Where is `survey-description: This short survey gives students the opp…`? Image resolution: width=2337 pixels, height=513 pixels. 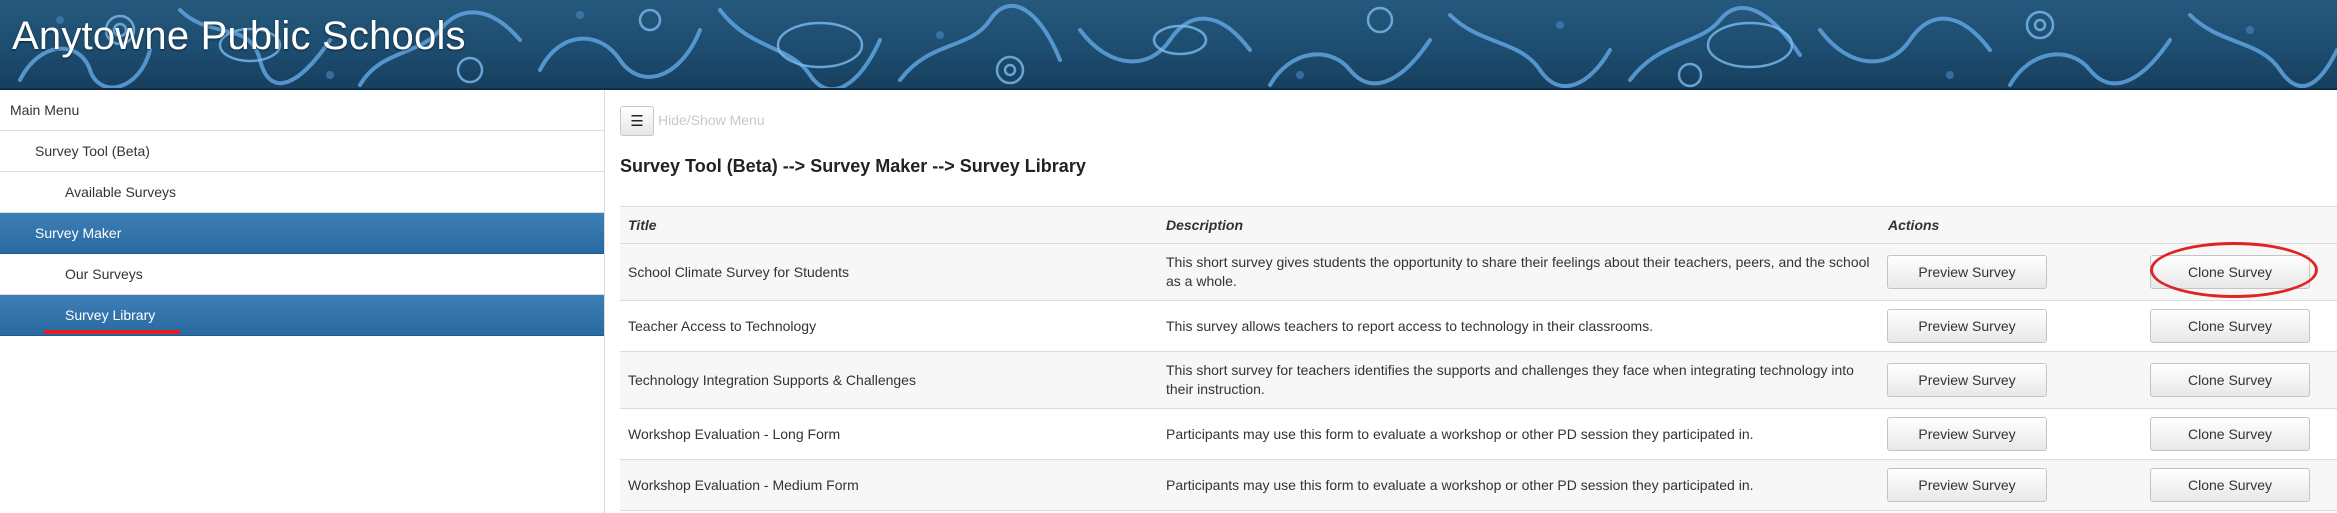 survey-description: This short survey gives students the opp… is located at coordinates (1519, 272).